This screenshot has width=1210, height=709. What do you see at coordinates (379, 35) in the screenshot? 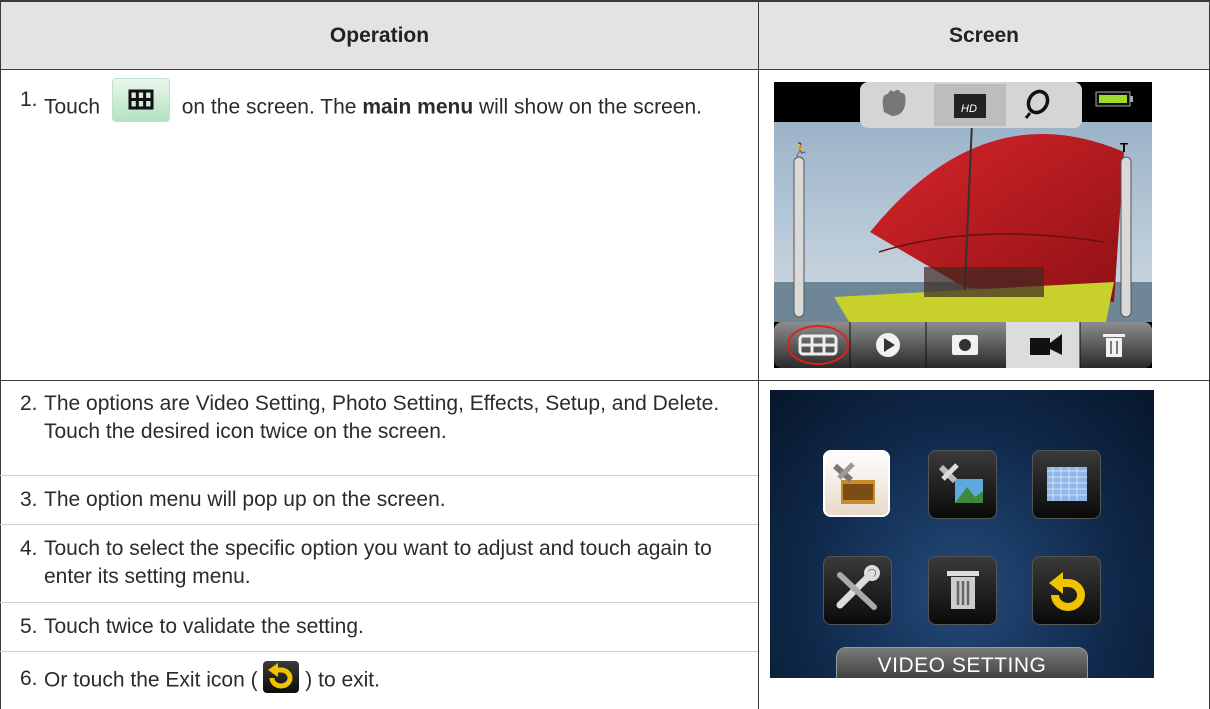
I see `header-operation: Operation` at bounding box center [379, 35].